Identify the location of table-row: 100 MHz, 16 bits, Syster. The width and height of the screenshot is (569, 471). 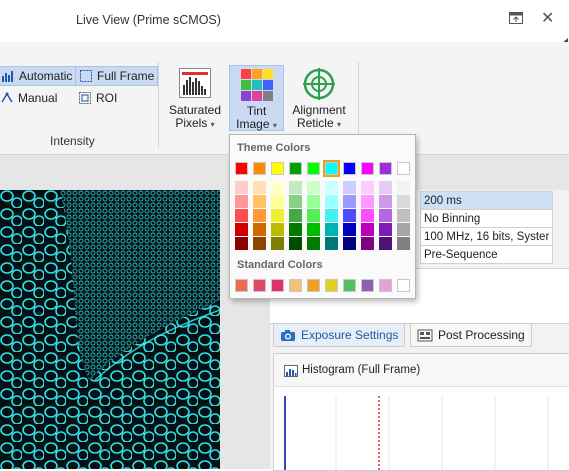
(486, 236).